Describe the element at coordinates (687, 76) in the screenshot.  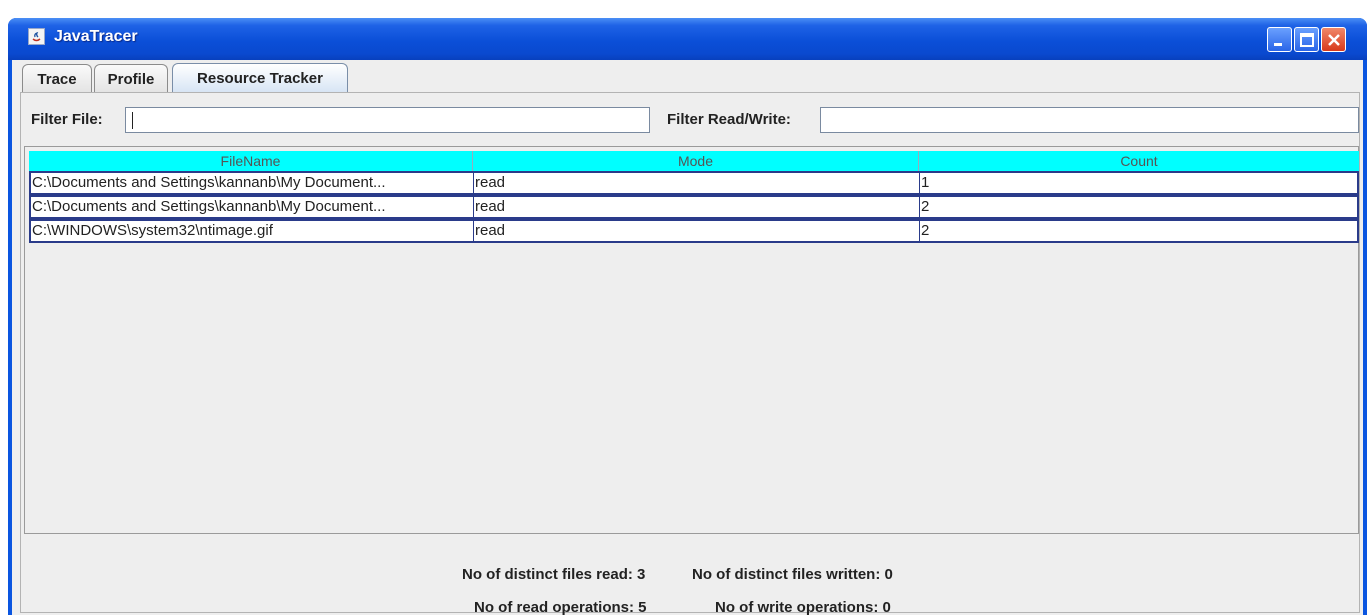
I see `tab-bar: Trace Profile Resource Tracker` at that location.